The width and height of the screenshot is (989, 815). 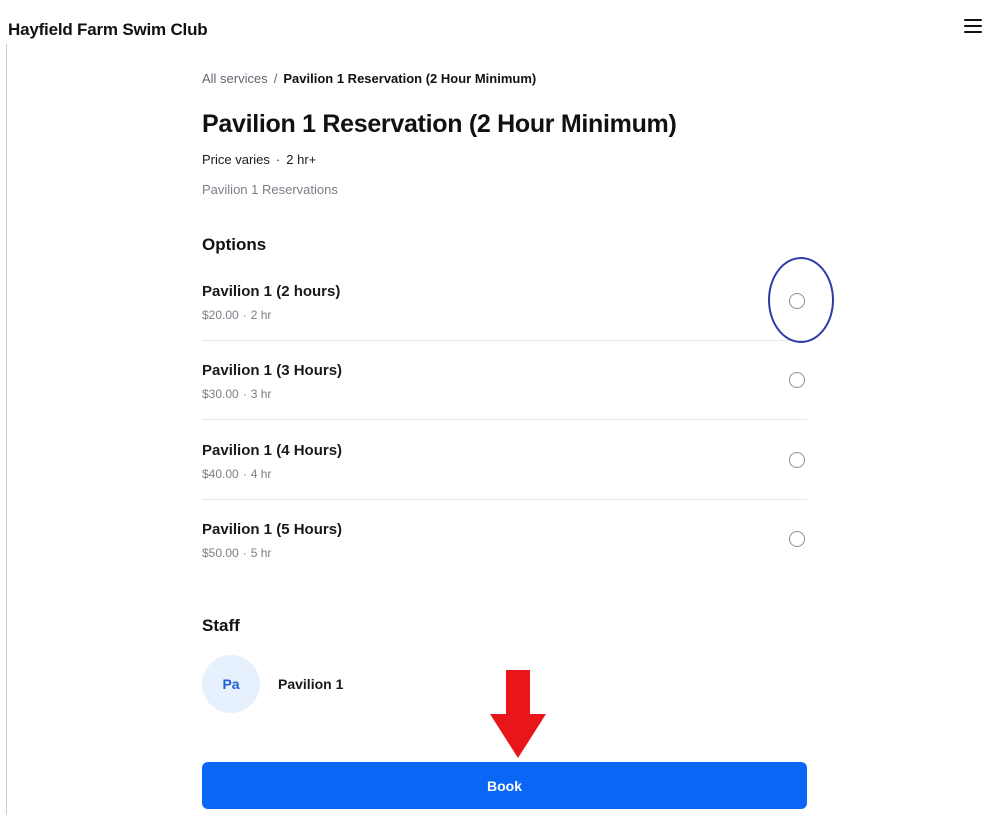 I want to click on option-name: Pavilion 1 (2 hours), so click(x=271, y=291).